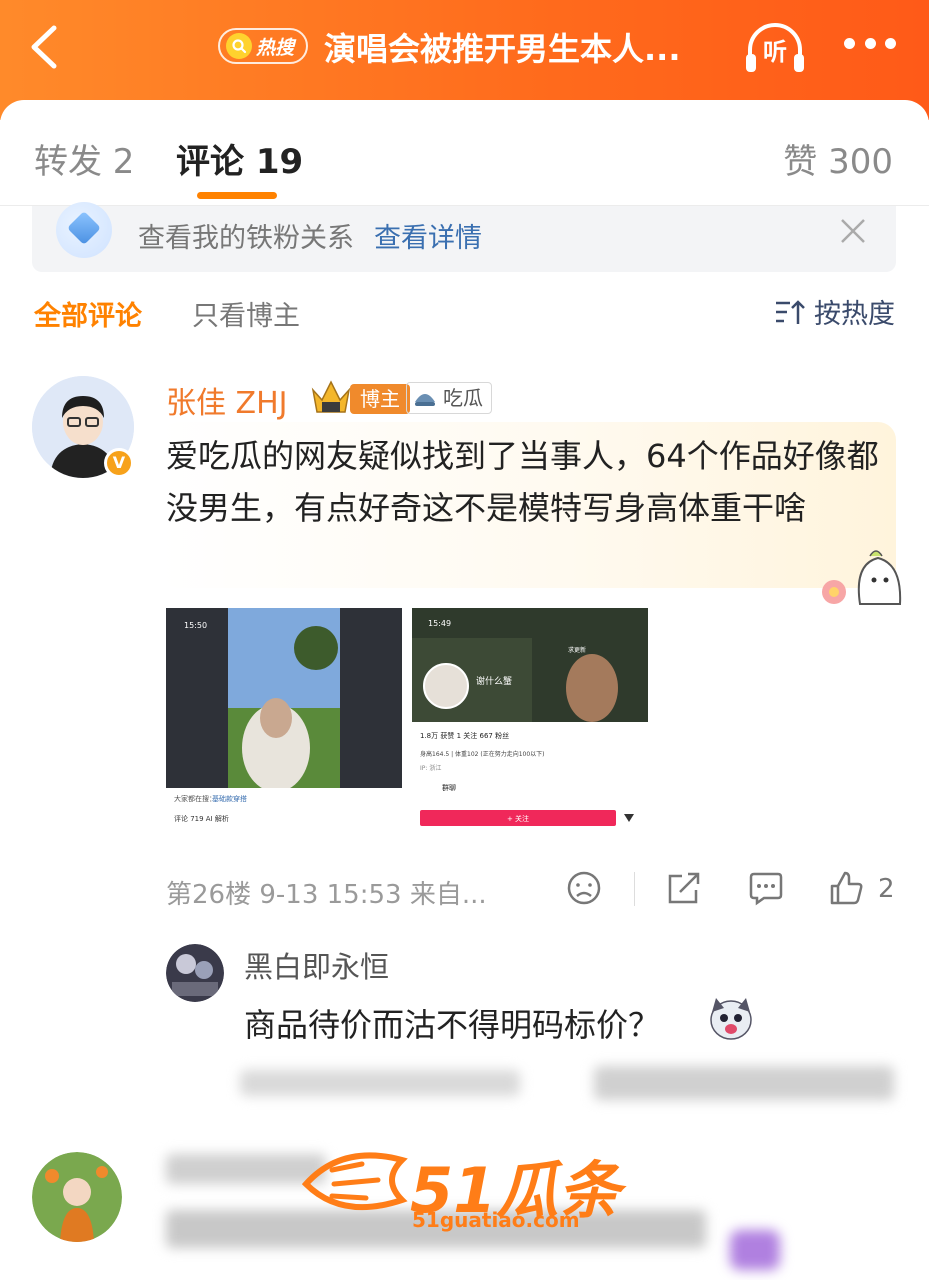 The width and height of the screenshot is (929, 1280). I want to click on back-icon, so click(44, 47).